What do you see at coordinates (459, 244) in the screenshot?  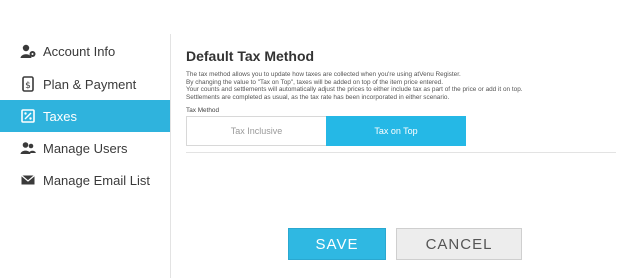 I see `cancel-button: CANCEL` at bounding box center [459, 244].